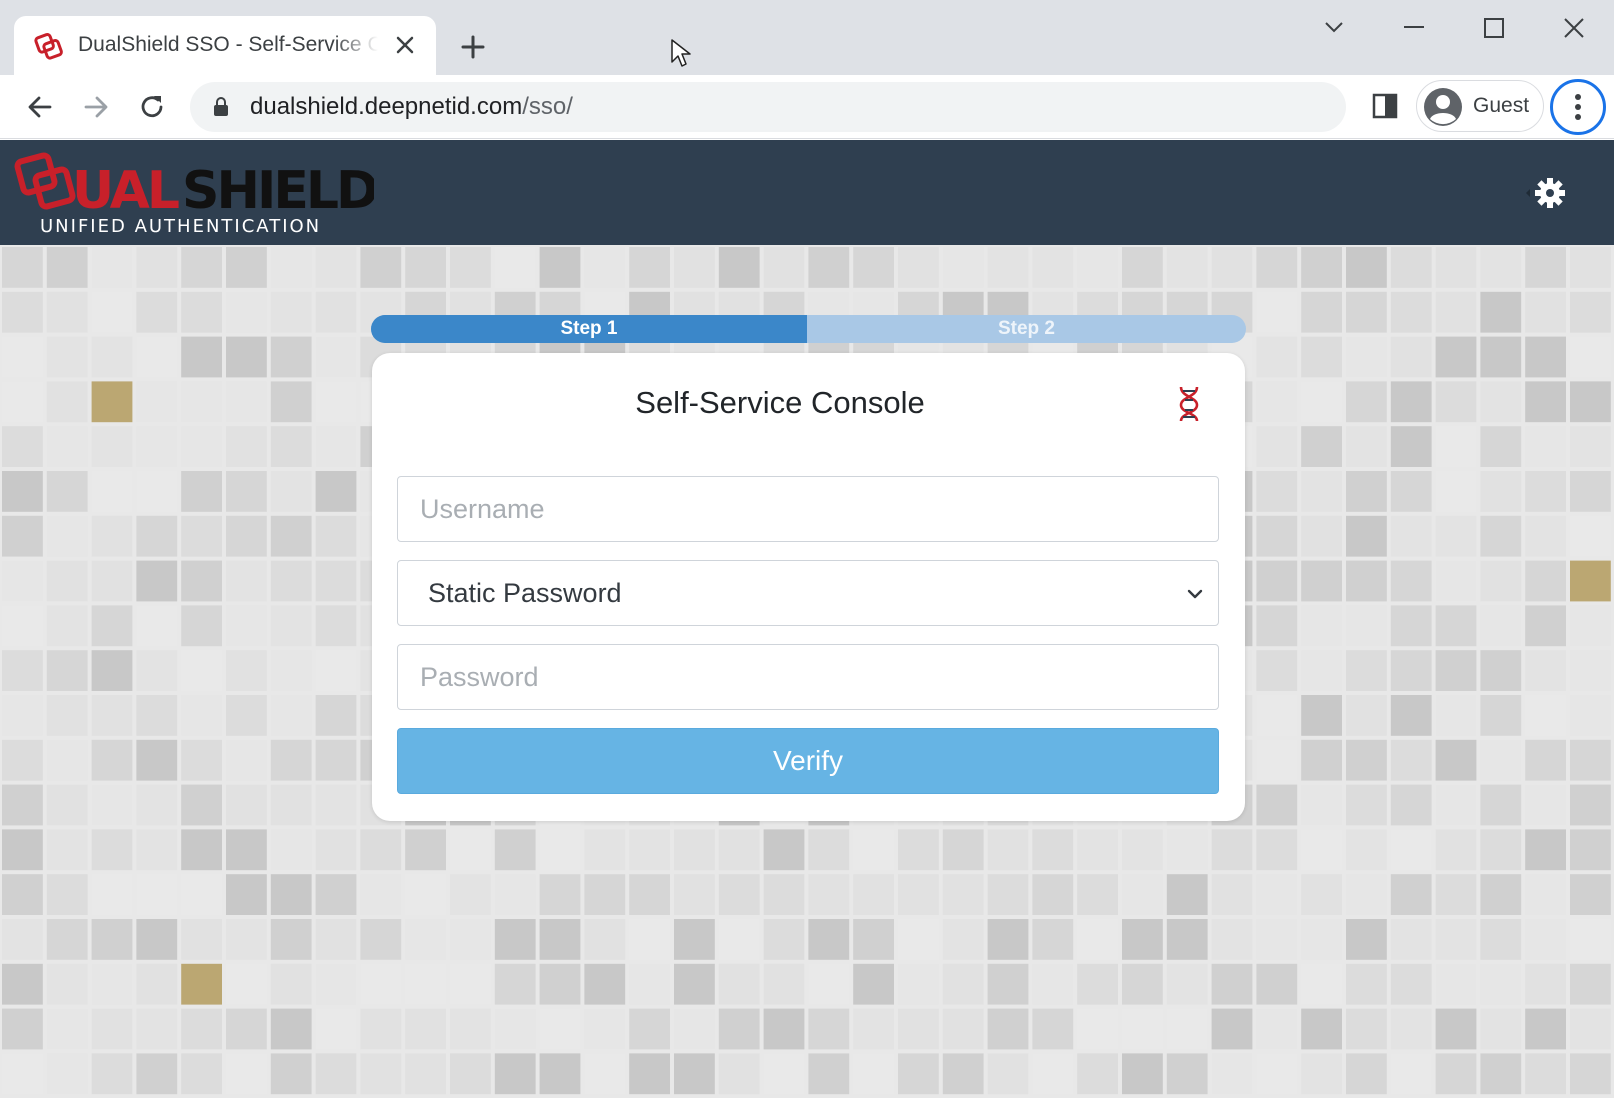 Image resolution: width=1614 pixels, height=1098 pixels. What do you see at coordinates (1414, 28) in the screenshot?
I see `minimize-icon` at bounding box center [1414, 28].